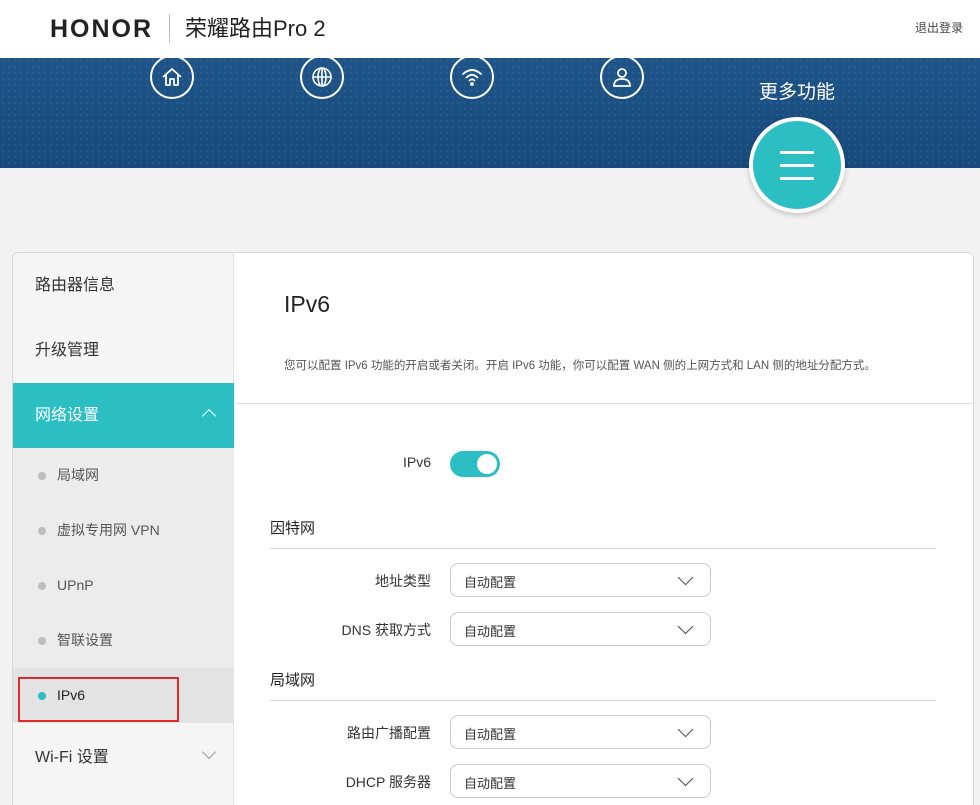 Image resolution: width=980 pixels, height=805 pixels. I want to click on address-type-label: 地址类型, so click(403, 581).